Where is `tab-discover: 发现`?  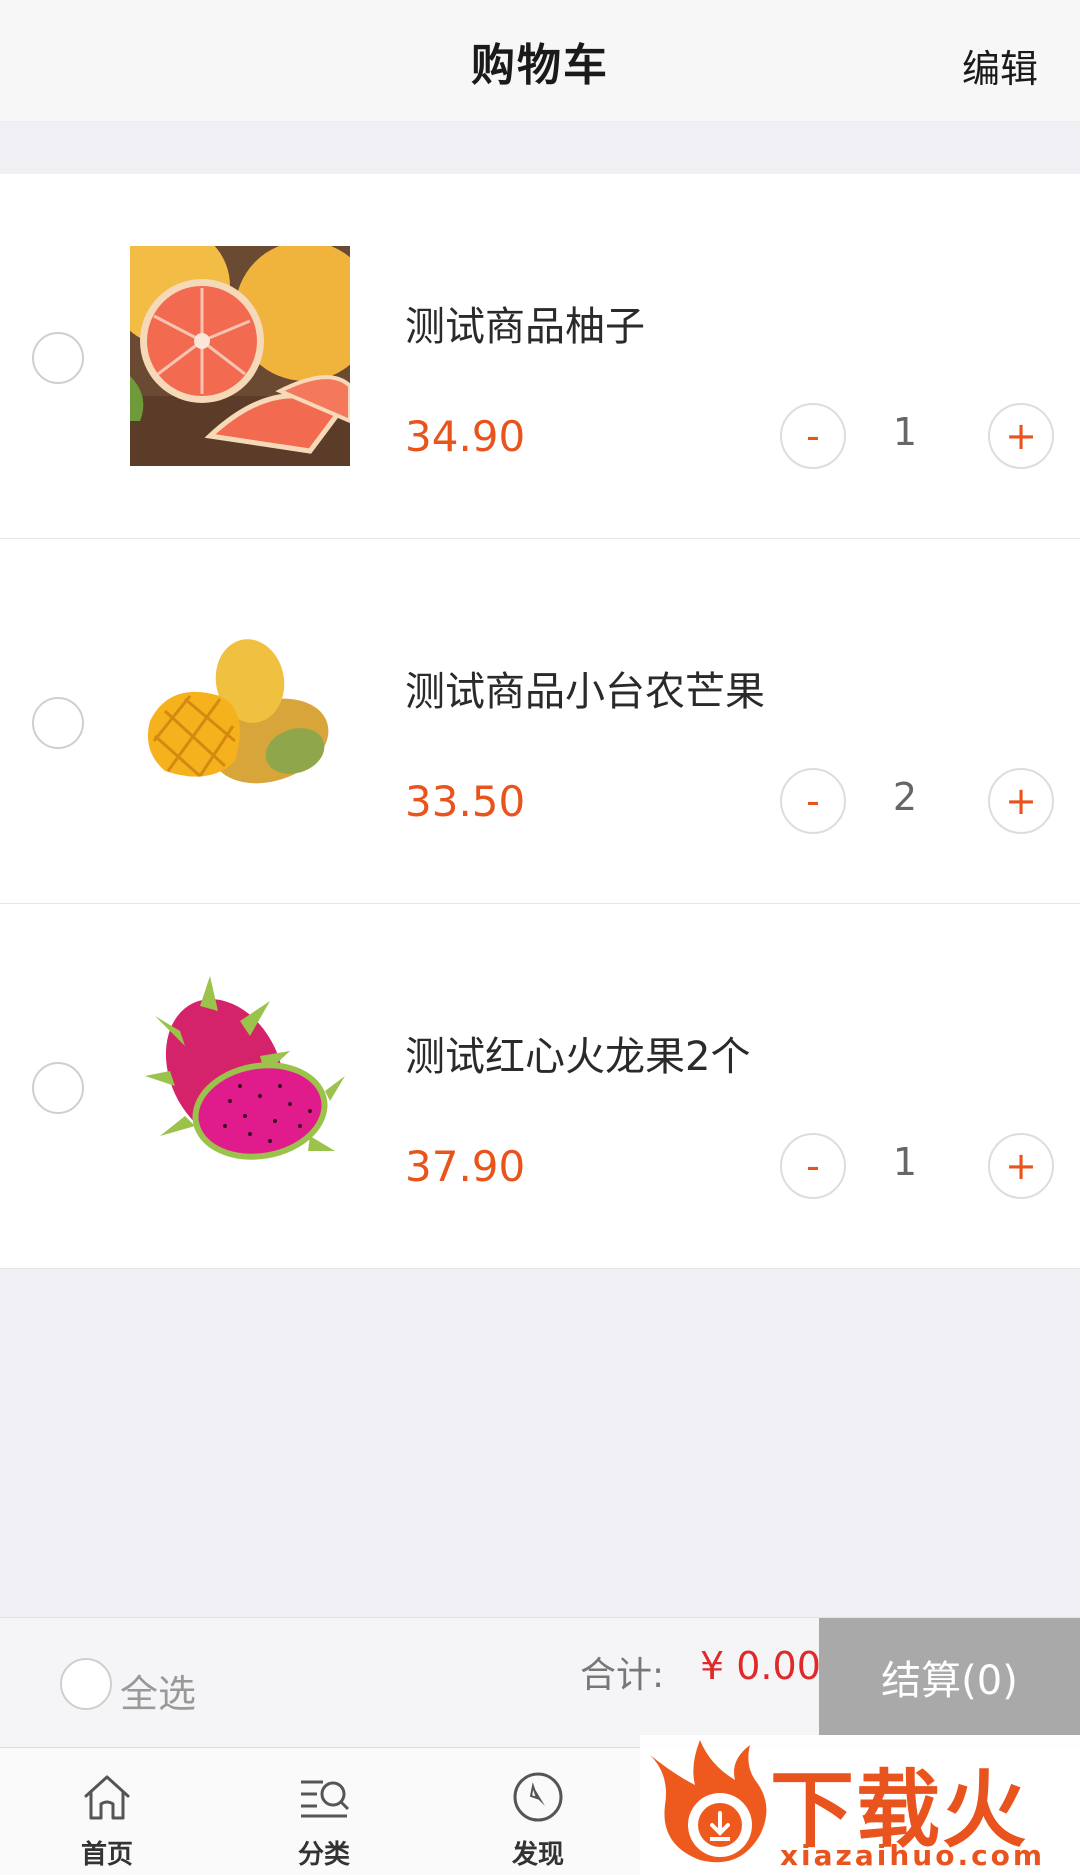
tab-discover: 发现 is located at coordinates (538, 1819).